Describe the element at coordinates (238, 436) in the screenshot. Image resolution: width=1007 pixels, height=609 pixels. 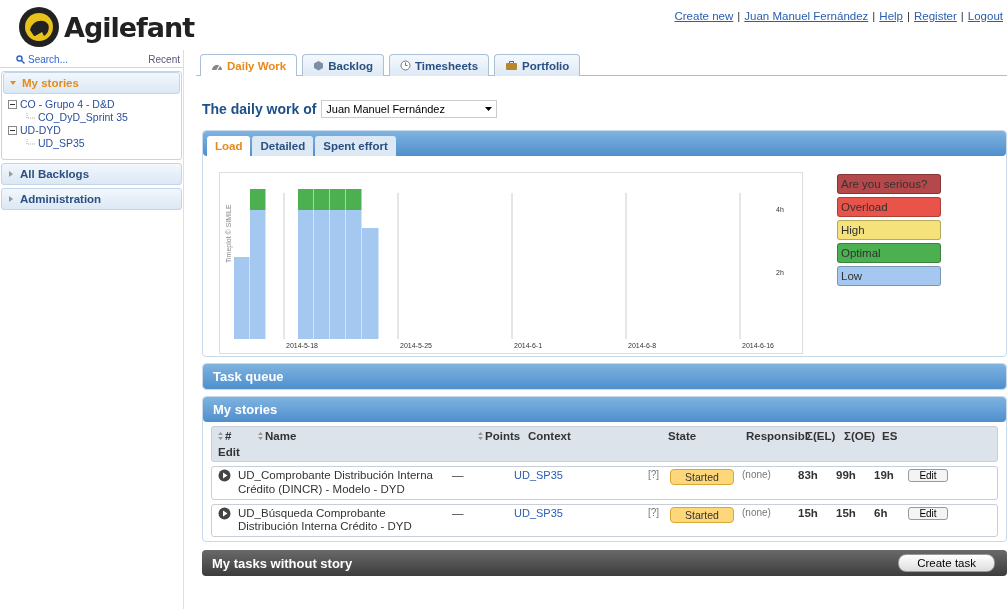
I see `column-header: #` at that location.